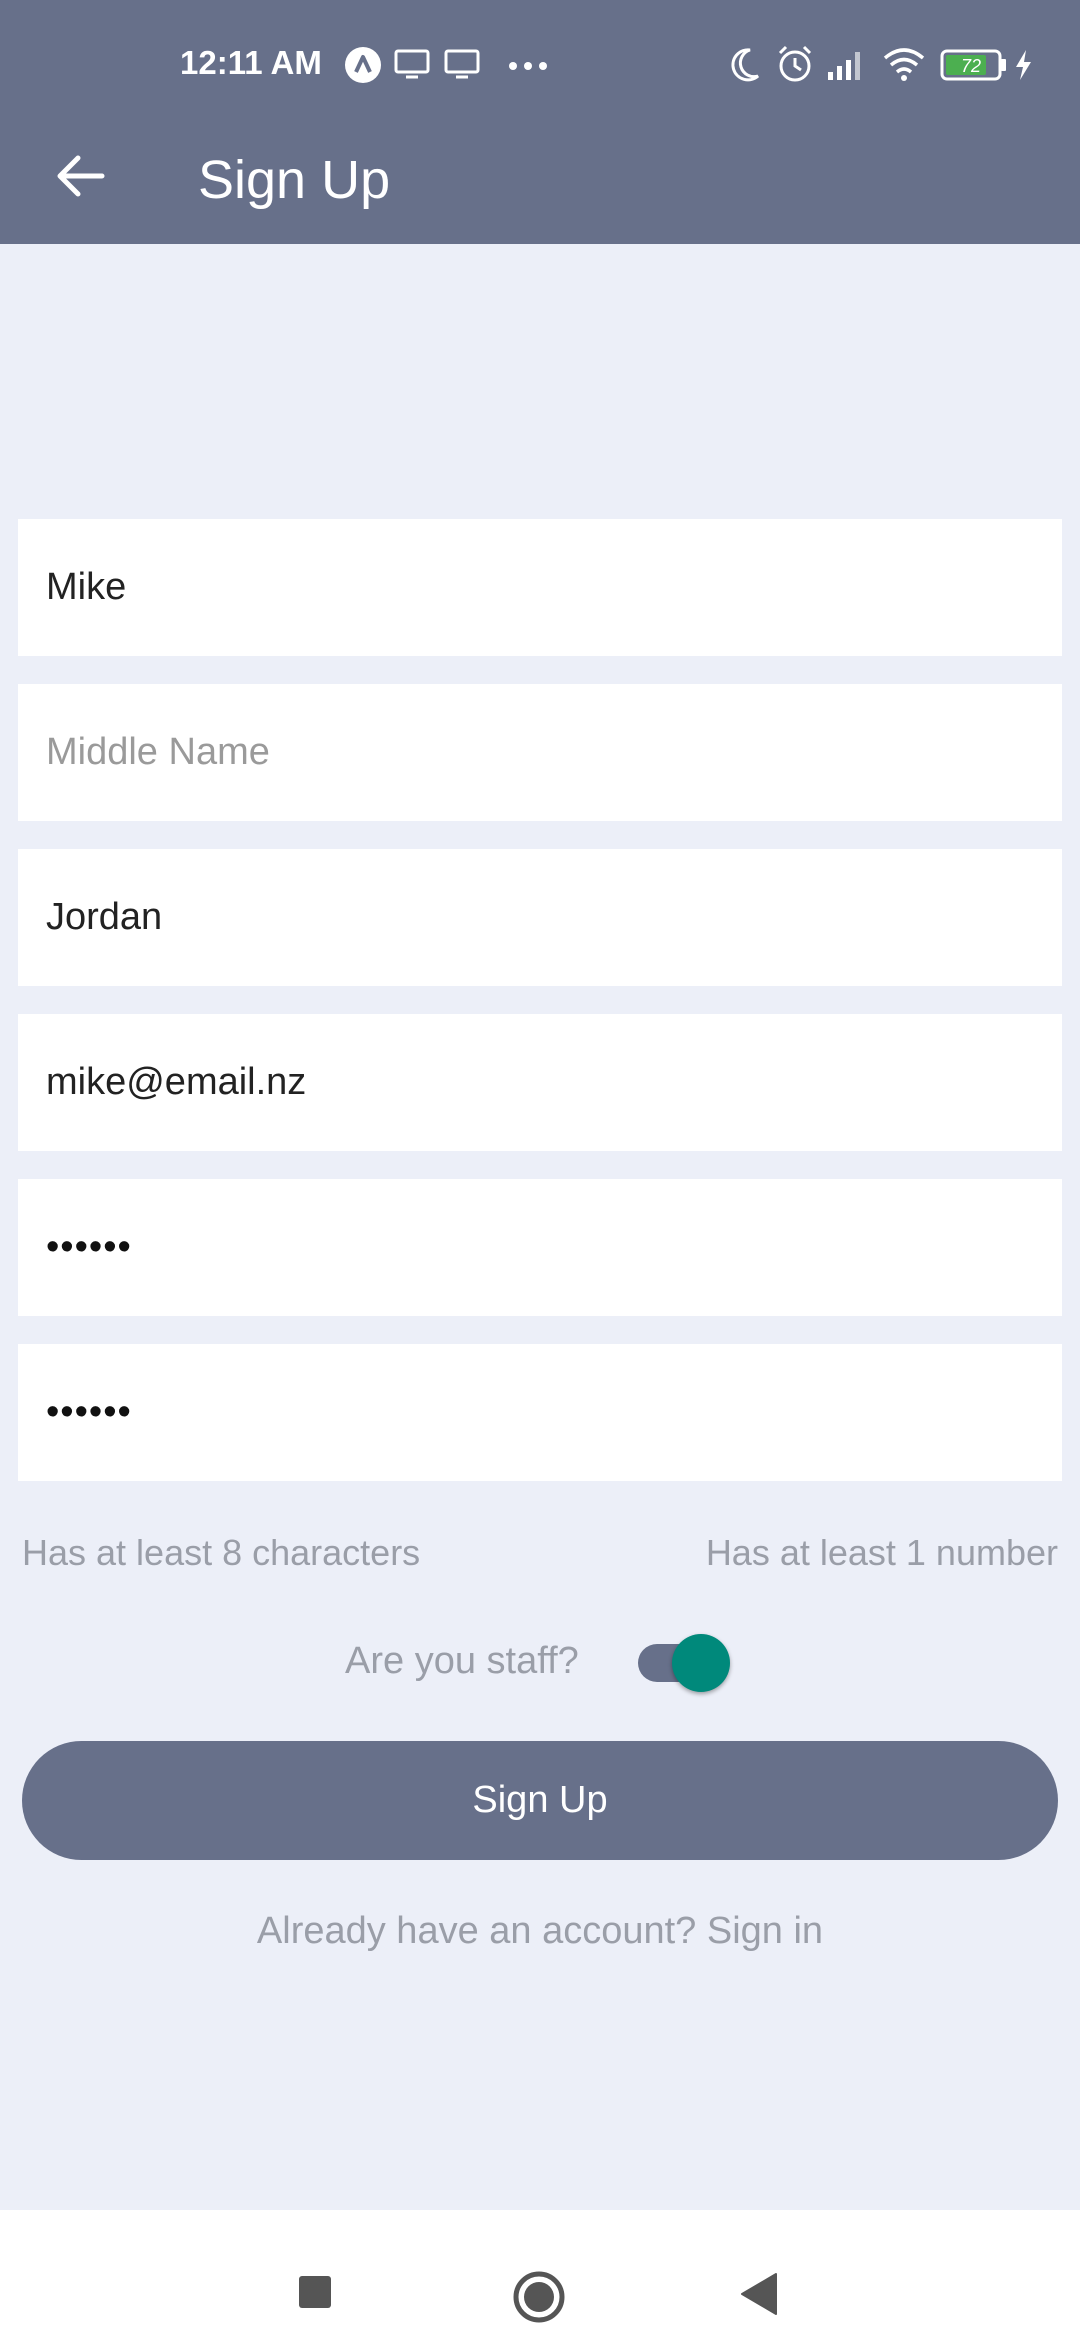 The height and width of the screenshot is (2340, 1080). Describe the element at coordinates (971, 66) in the screenshot. I see `battery-level: 72` at that location.